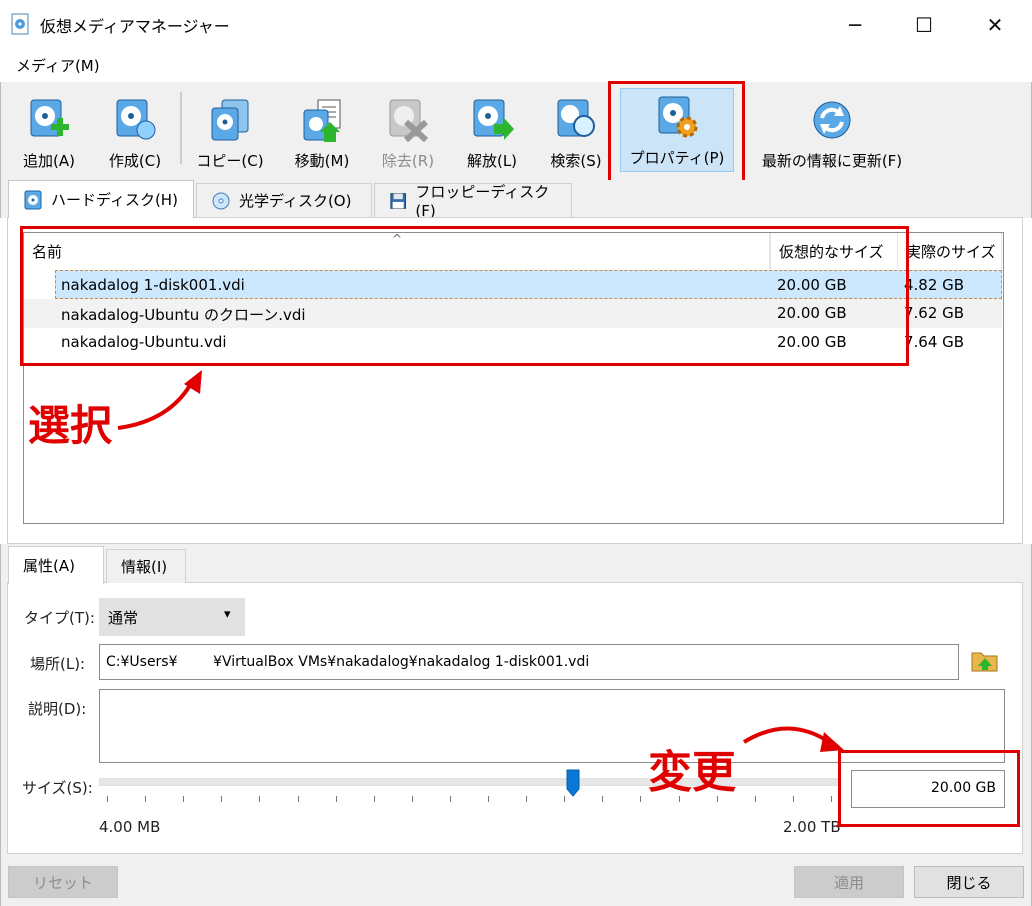  I want to click on tab-optical-disk-label: 光学ディスク(O), so click(295, 201).